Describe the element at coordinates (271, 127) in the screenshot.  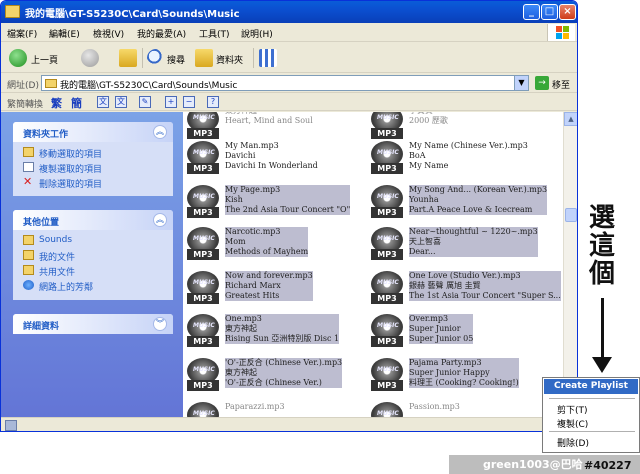
I see `file-item: MUSIC MP3 東方神起Heart, Mind and Soul` at that location.